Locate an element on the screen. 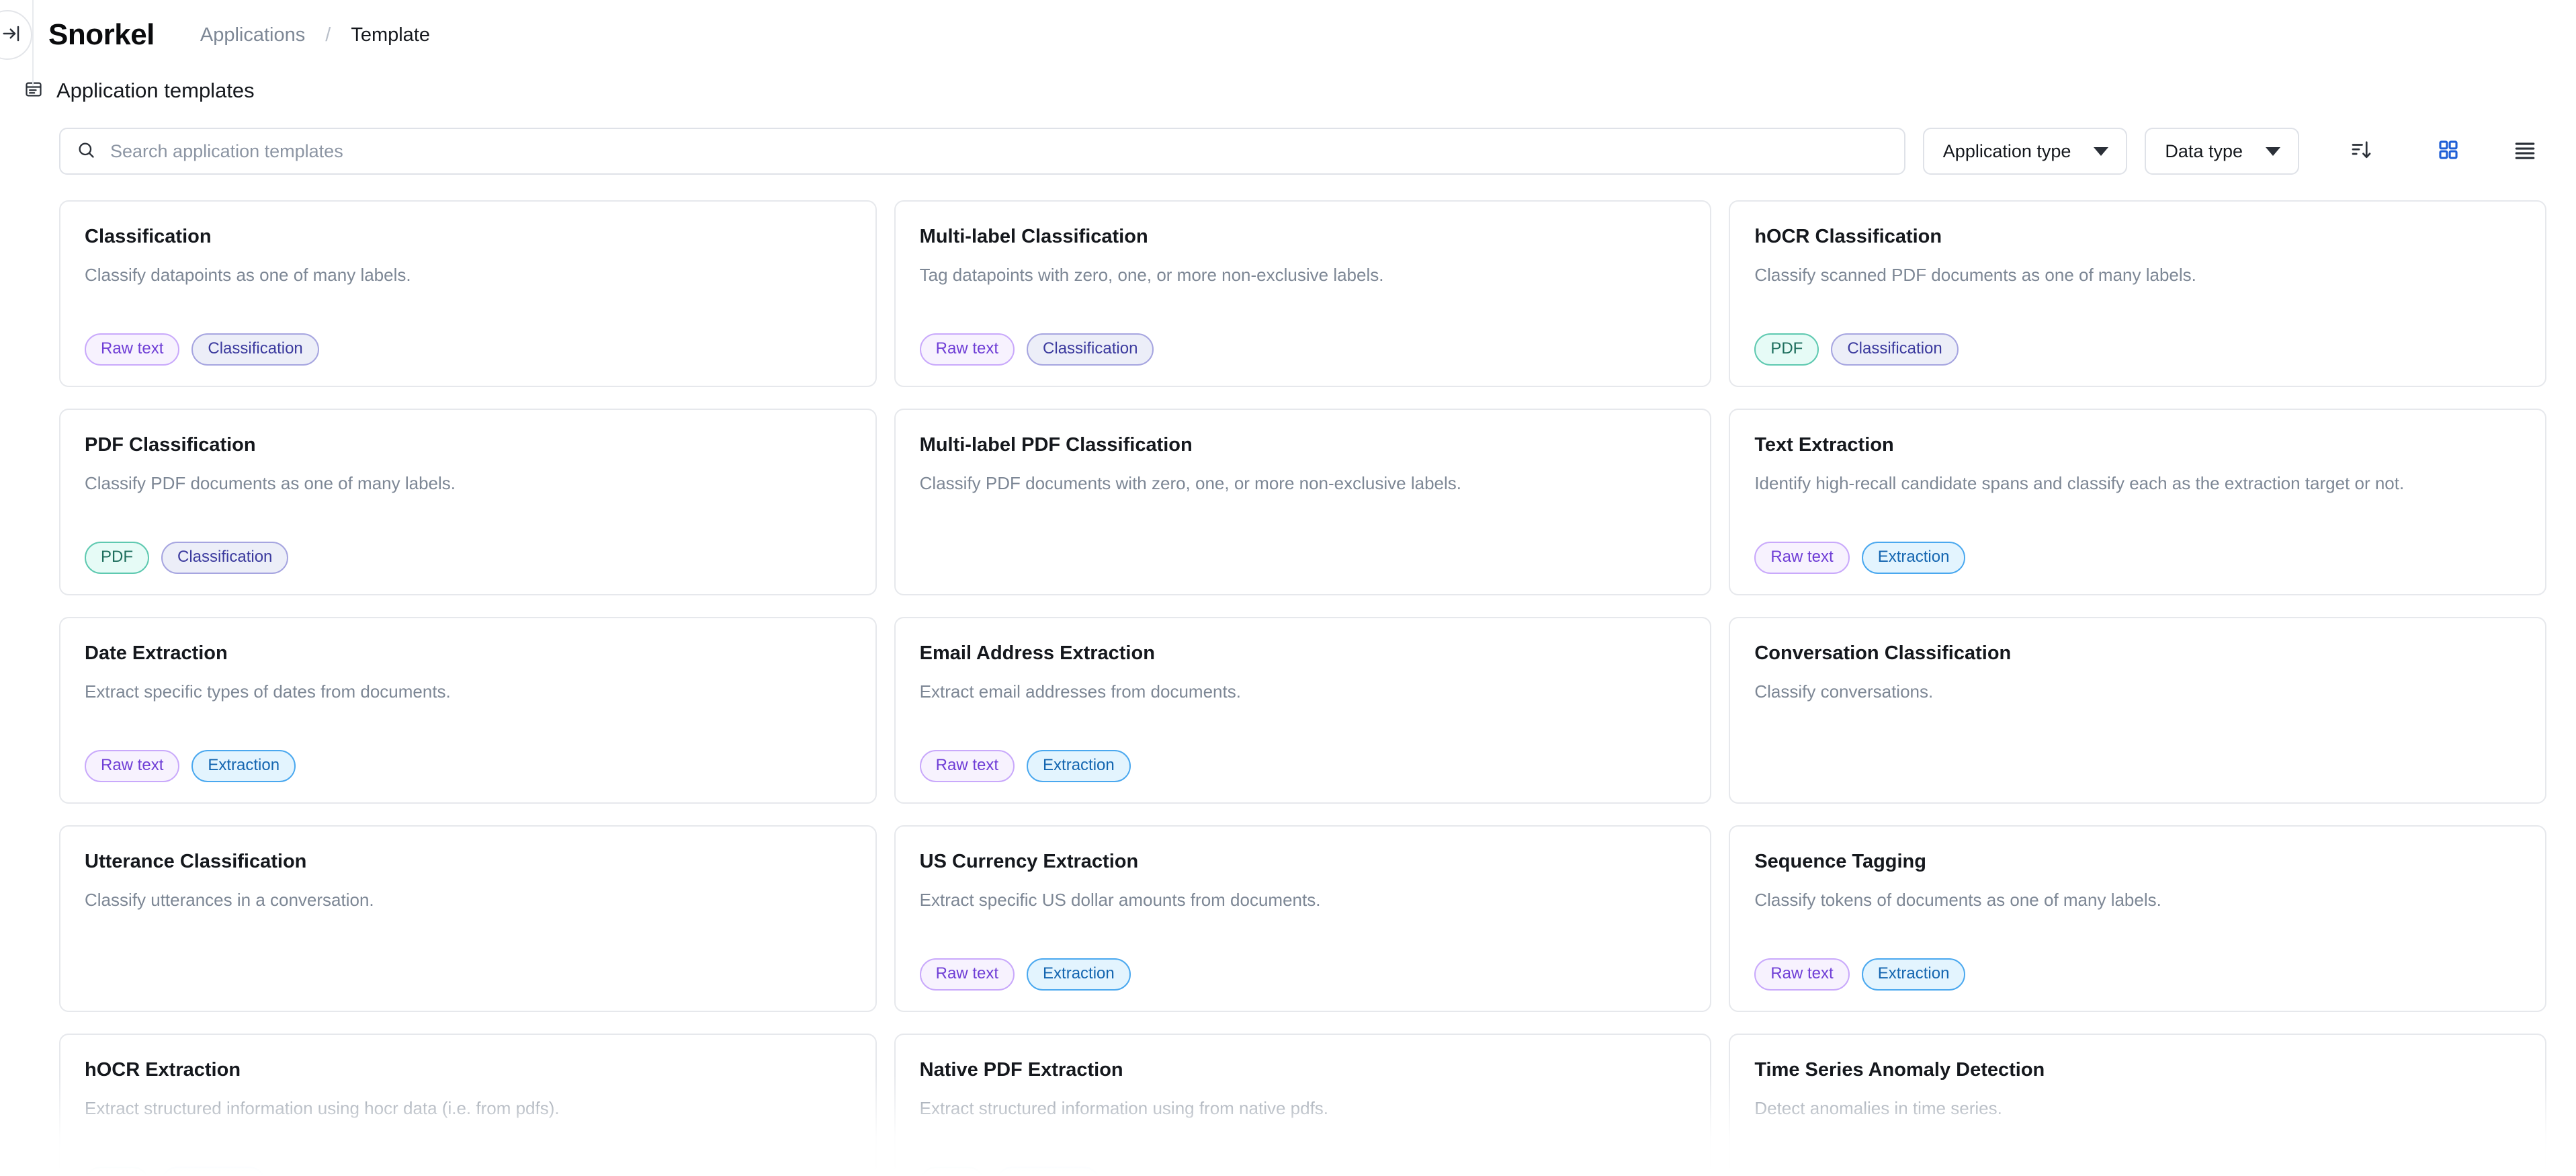  toolbar: Application type Data type is located at coordinates (1302, 152).